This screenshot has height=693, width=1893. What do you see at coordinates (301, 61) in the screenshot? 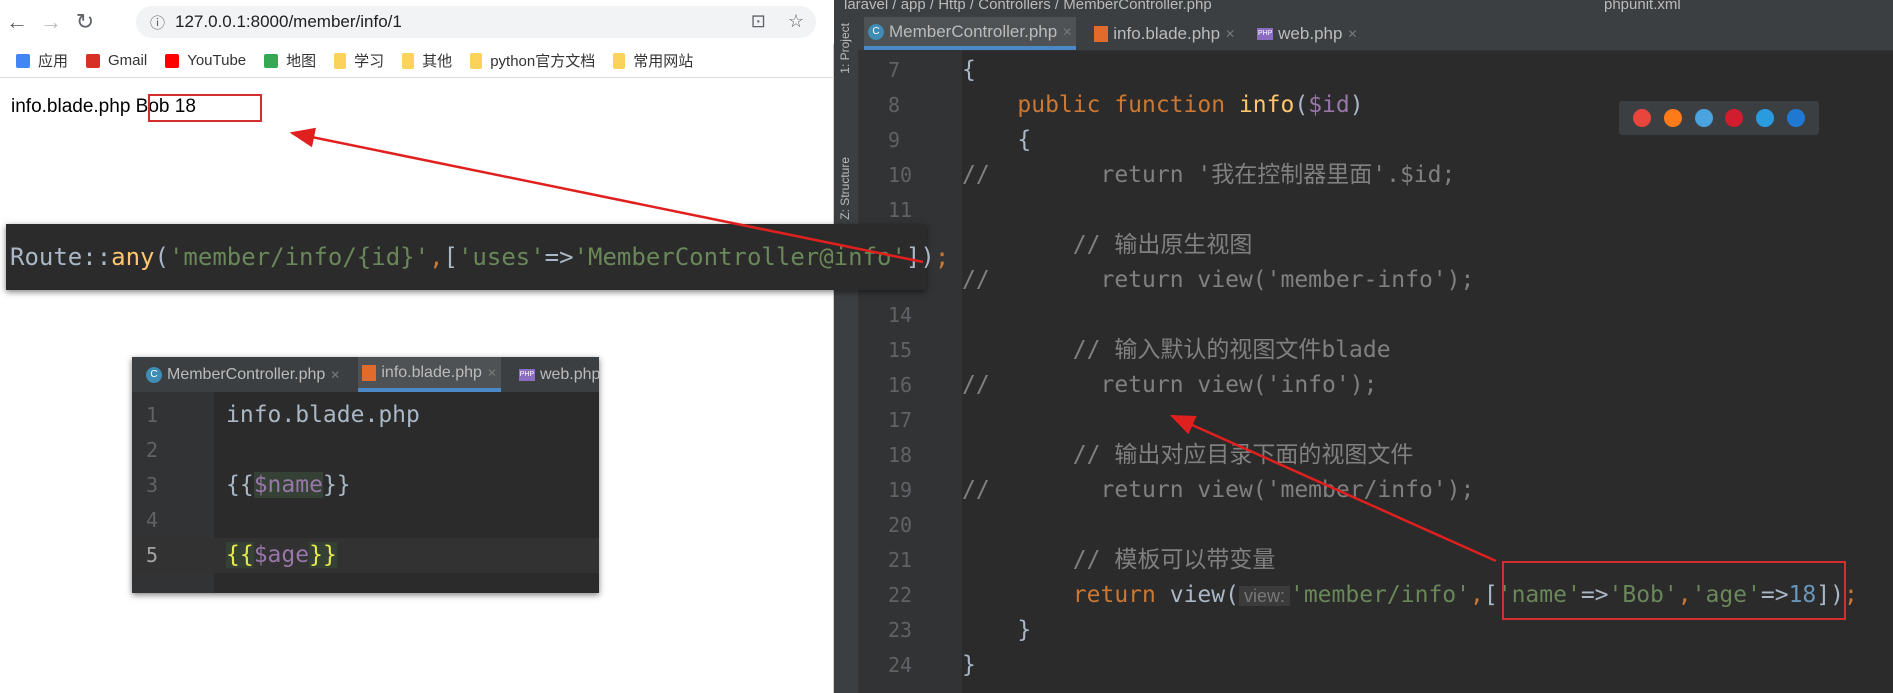
I see `bookmark-label: 地图` at bounding box center [301, 61].